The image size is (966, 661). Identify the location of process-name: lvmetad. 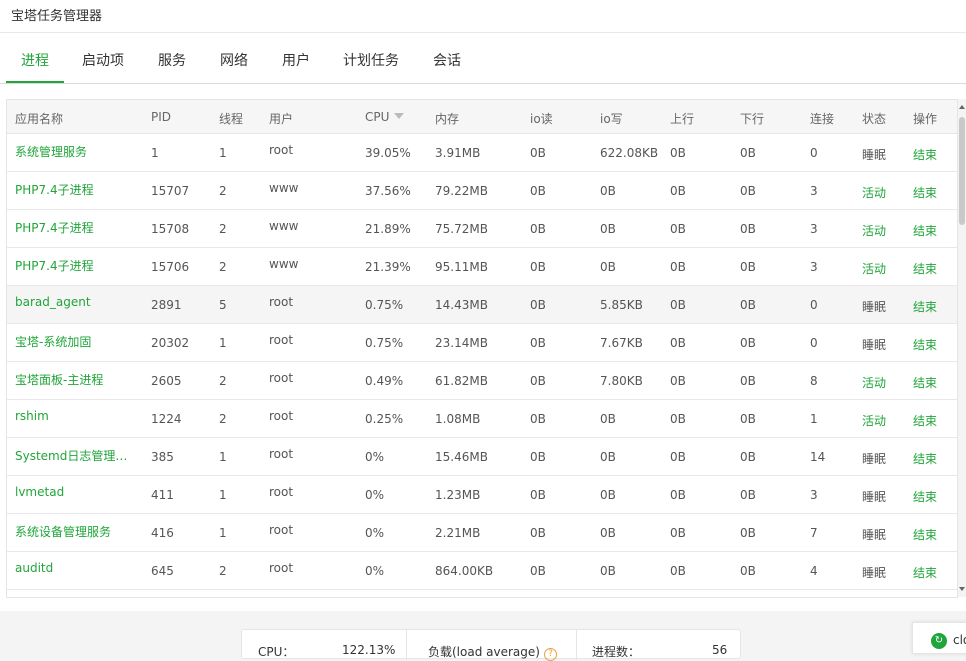
(77, 492).